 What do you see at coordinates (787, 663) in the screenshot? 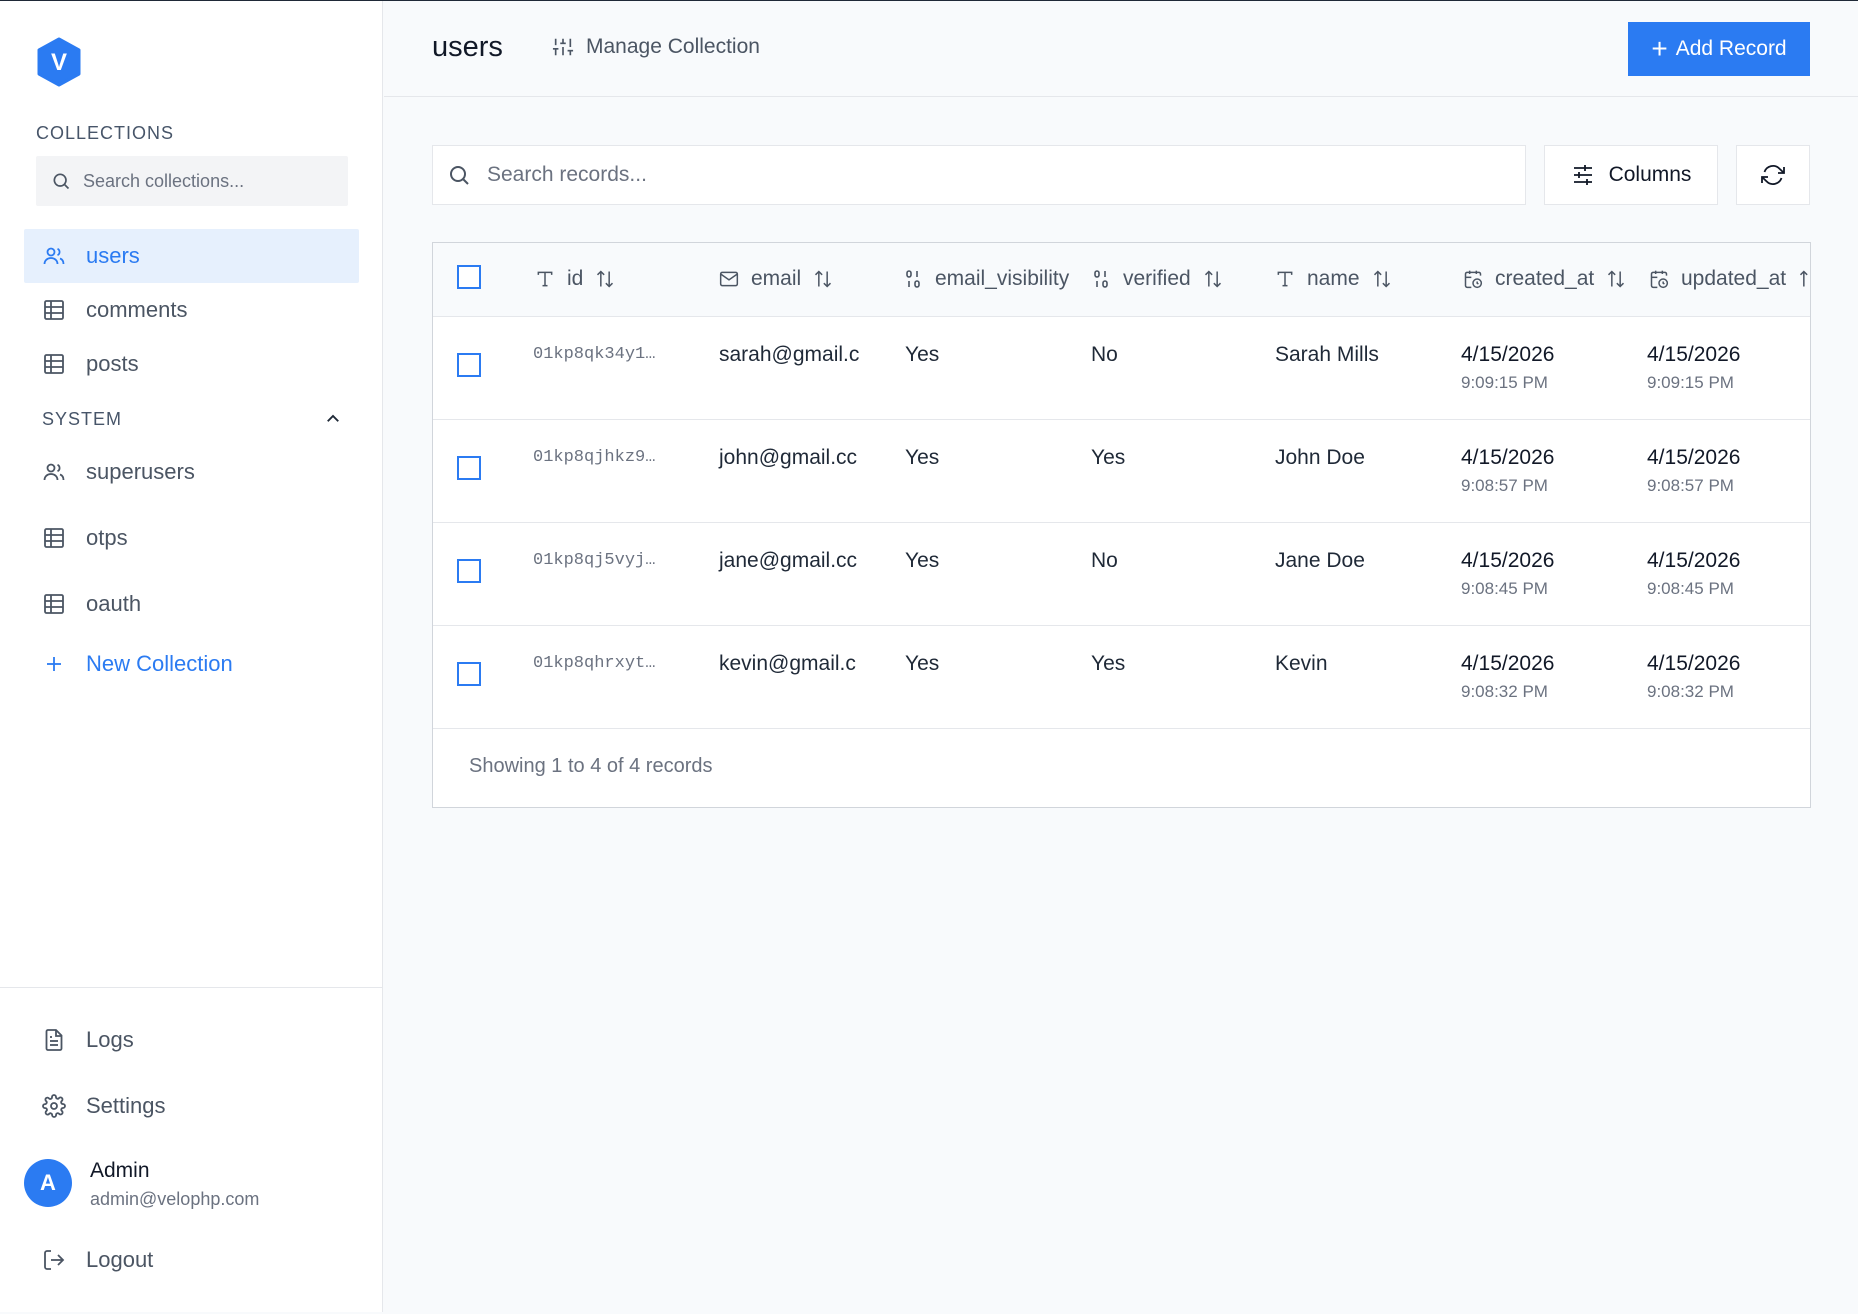
I see `cell-email: kevin@gmail.c` at bounding box center [787, 663].